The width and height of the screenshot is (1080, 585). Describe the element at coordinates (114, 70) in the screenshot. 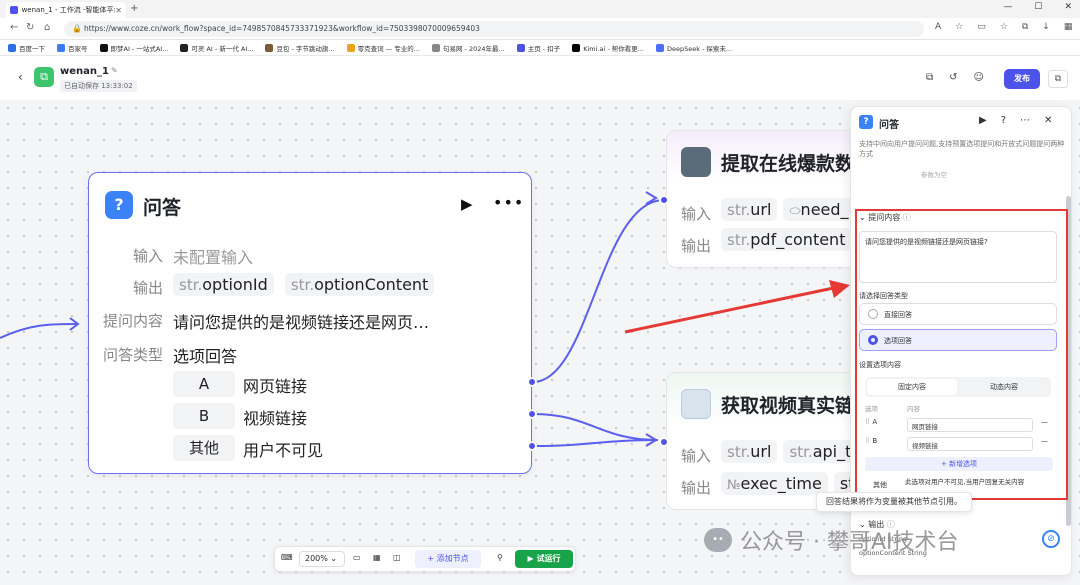

I see `edit-icon: ✎` at that location.